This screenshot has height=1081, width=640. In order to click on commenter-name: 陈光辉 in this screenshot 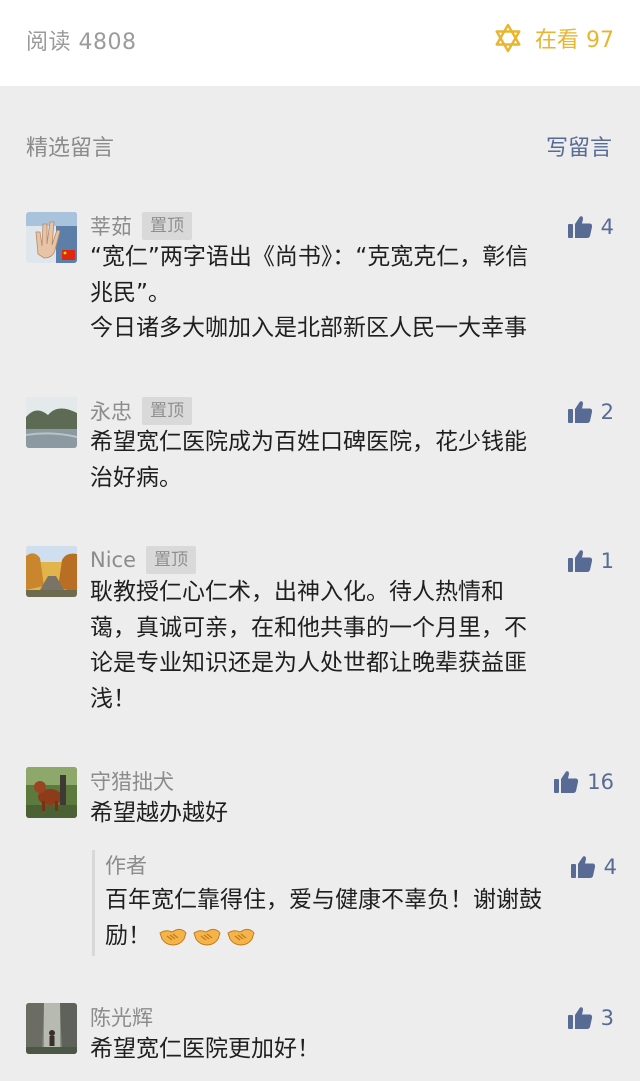, I will do `click(121, 1017)`.